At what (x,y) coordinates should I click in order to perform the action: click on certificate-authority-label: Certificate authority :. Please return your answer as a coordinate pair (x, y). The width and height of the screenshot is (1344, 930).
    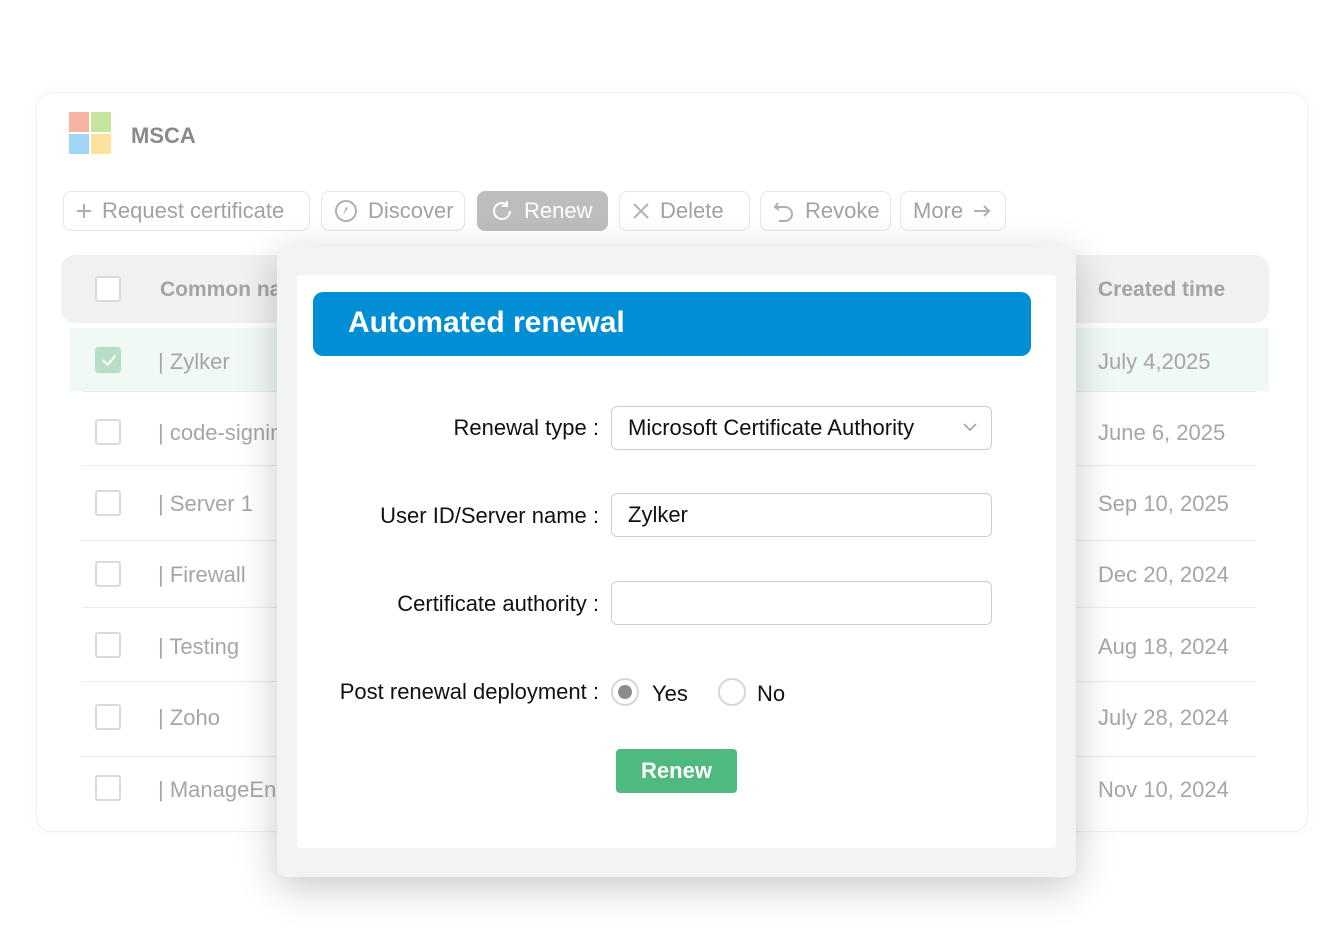
    Looking at the image, I should click on (498, 603).